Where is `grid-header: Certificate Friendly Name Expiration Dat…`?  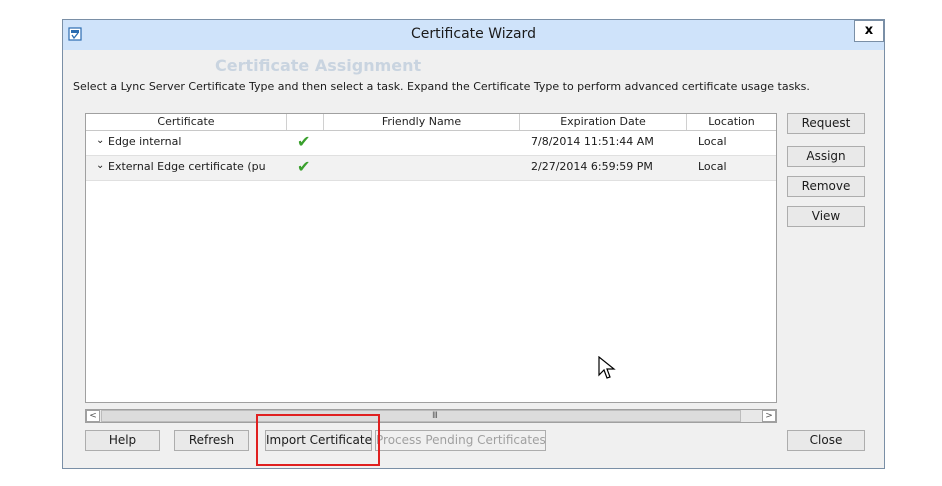
grid-header: Certificate Friendly Name Expiration Dat… is located at coordinates (431, 122).